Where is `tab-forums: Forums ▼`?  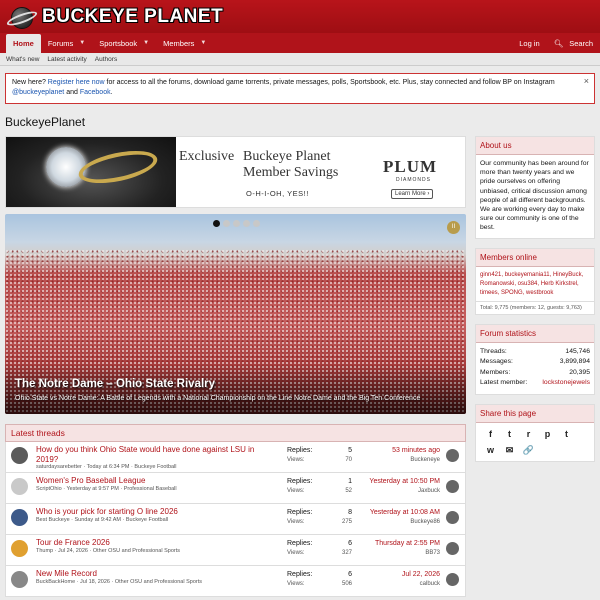 tab-forums: Forums ▼ is located at coordinates (66, 43).